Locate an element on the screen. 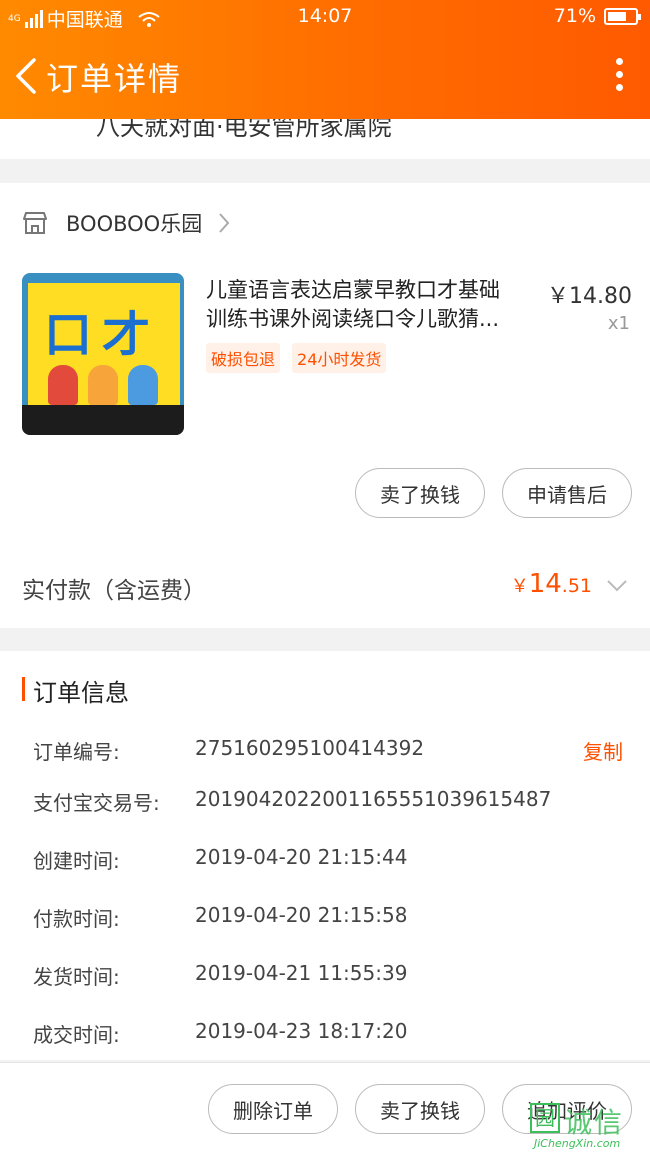  after-sale-button: 申请售后 is located at coordinates (567, 493).